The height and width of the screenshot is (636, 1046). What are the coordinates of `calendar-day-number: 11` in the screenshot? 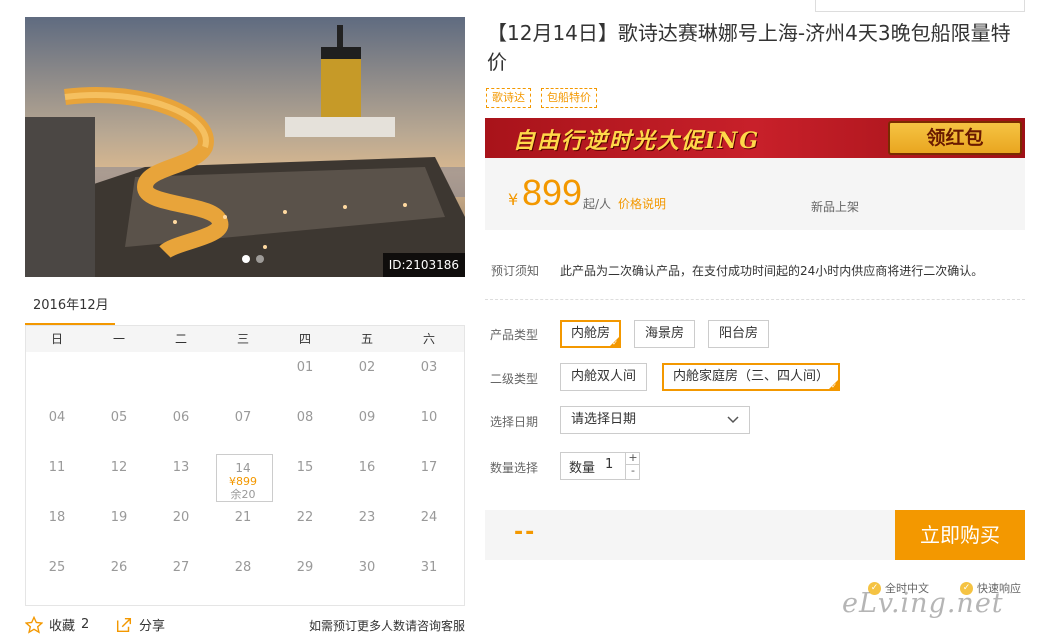 It's located at (57, 467).